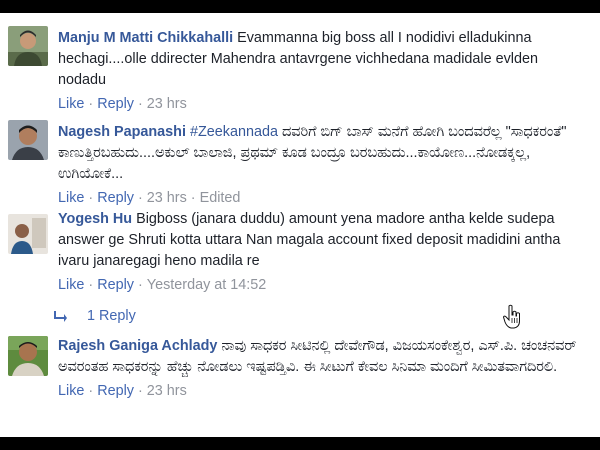 Image resolution: width=600 pixels, height=450 pixels. What do you see at coordinates (321, 198) in the screenshot?
I see `comment-actions: Like · Reply · 23 hrs · Edited` at bounding box center [321, 198].